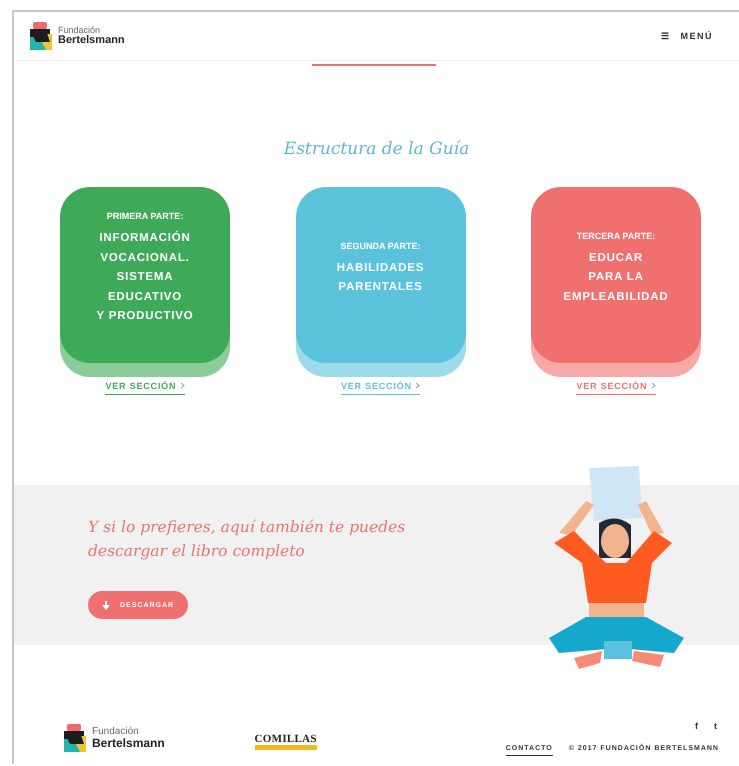  What do you see at coordinates (285, 739) in the screenshot?
I see `partner-logo-text: COMILLAS` at bounding box center [285, 739].